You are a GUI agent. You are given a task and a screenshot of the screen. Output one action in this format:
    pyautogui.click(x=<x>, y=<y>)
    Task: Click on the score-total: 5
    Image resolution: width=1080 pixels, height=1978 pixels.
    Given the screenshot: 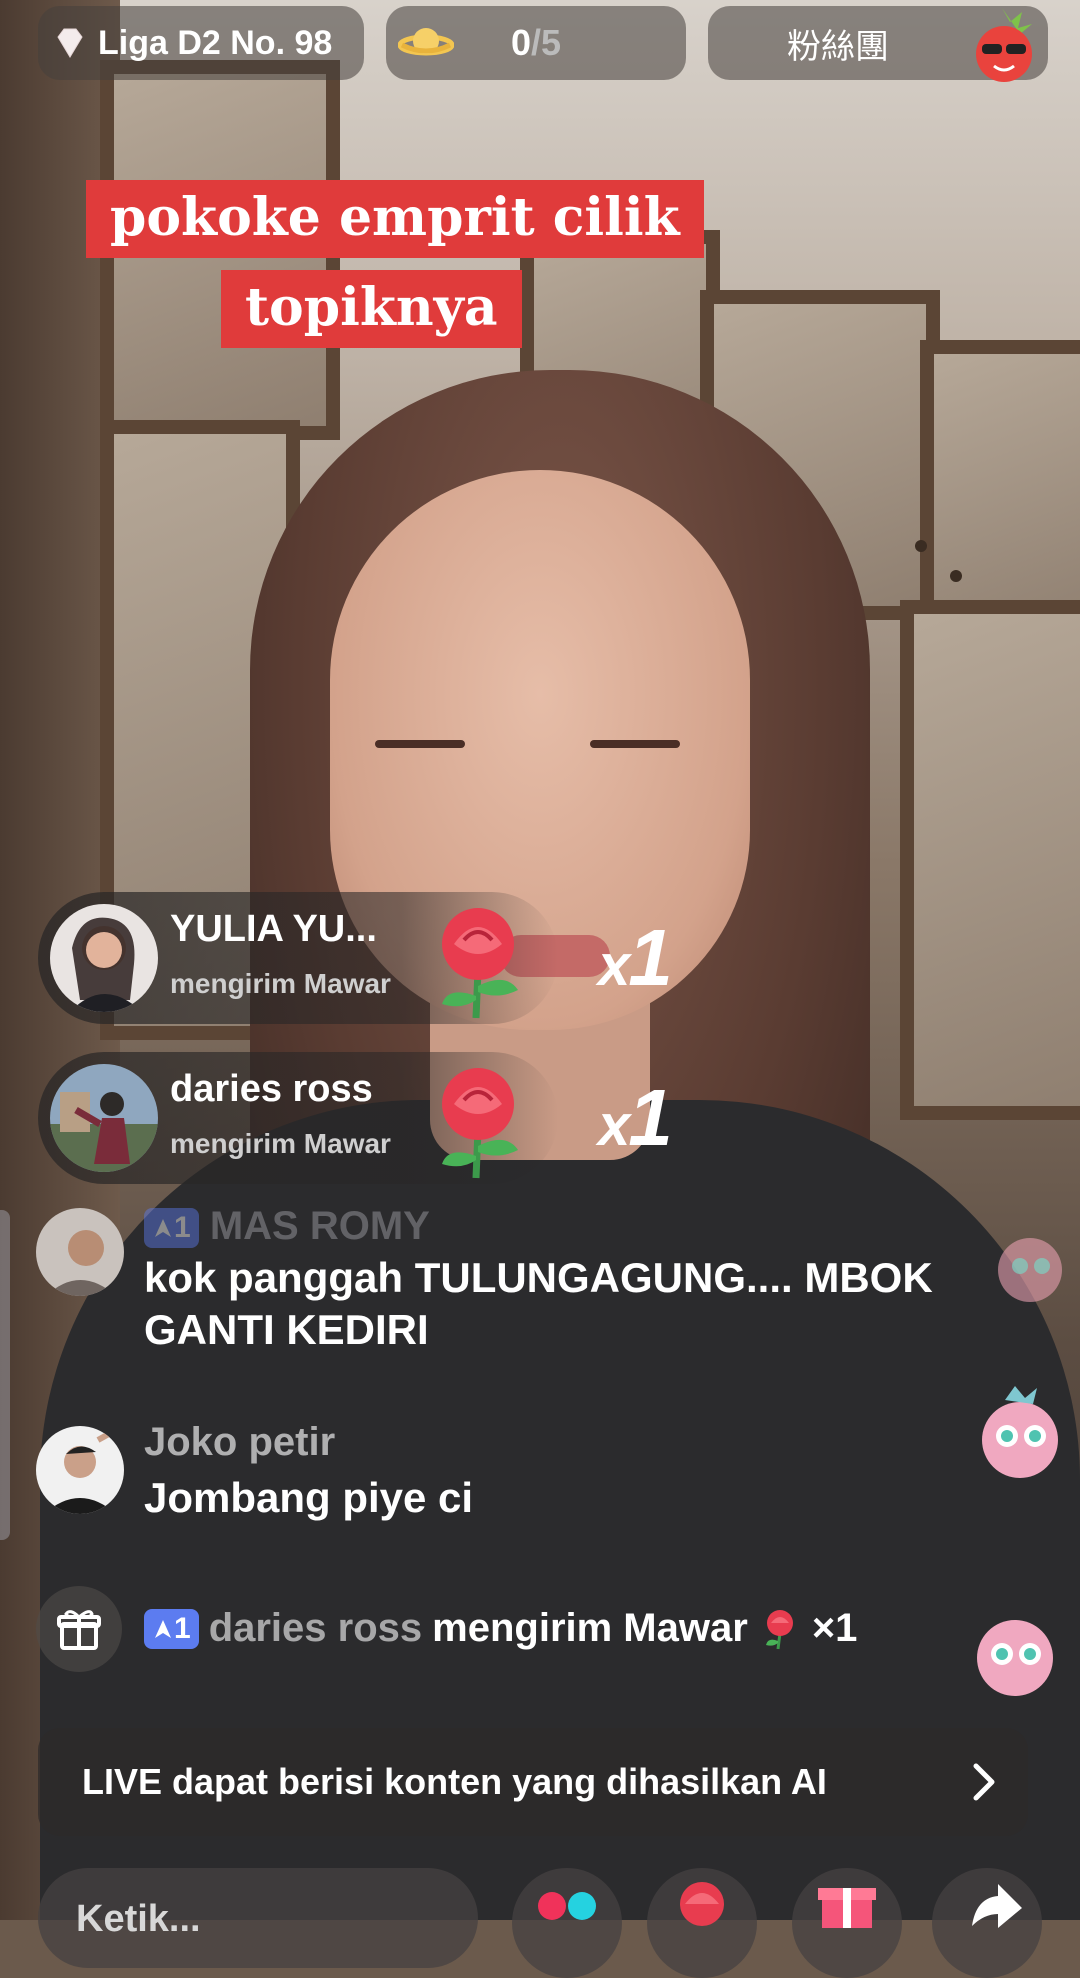 What is the action you would take?
    pyautogui.click(x=551, y=42)
    